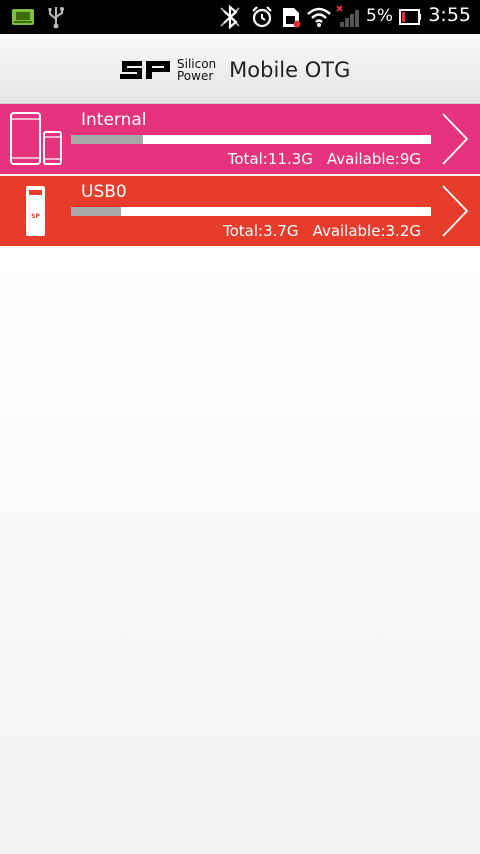  Describe the element at coordinates (373, 159) in the screenshot. I see `storage-available: Available:9G` at that location.